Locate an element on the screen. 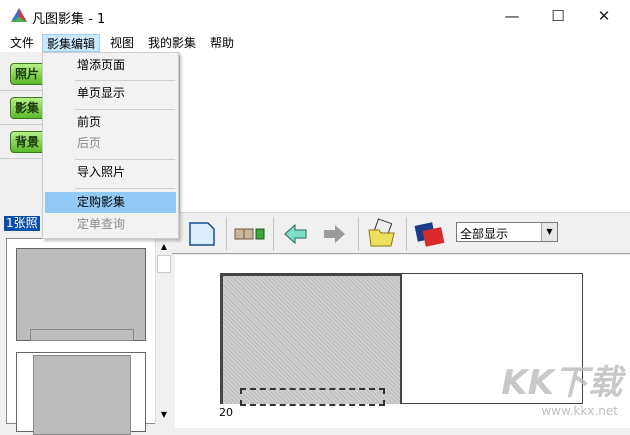 The height and width of the screenshot is (435, 630). watermark-logo: KK下载 is located at coordinates (561, 383).